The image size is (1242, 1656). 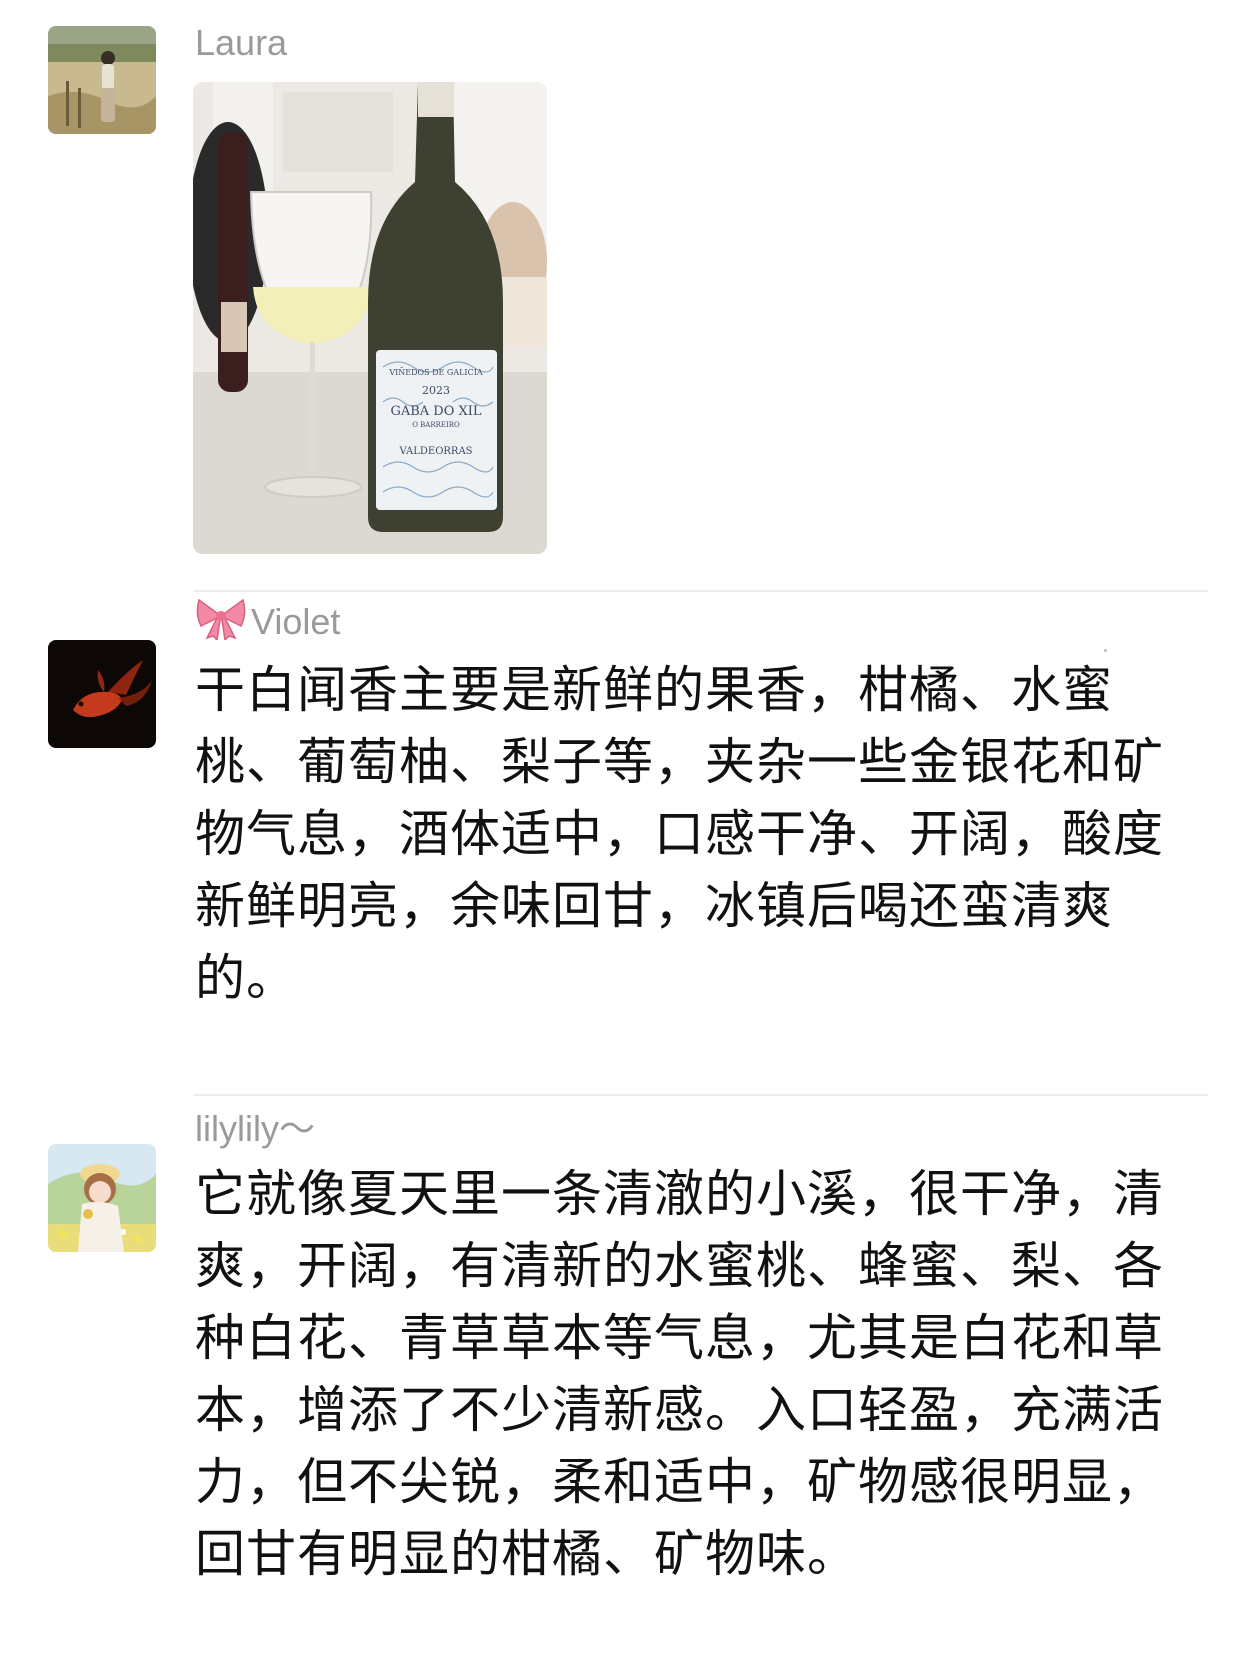 What do you see at coordinates (436, 425) in the screenshot?
I see `photo-label-line-4: O BARREIRO` at bounding box center [436, 425].